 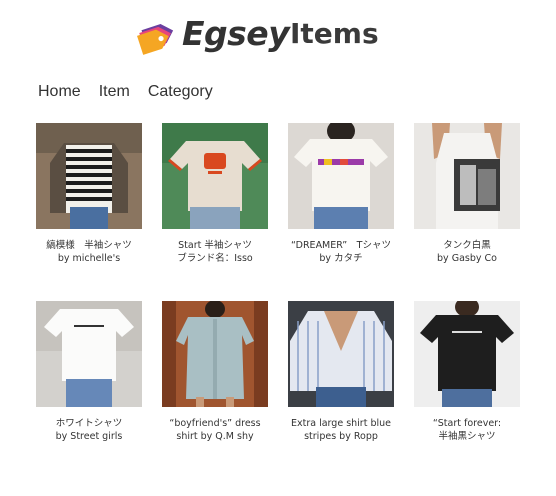 I want to click on item-caption: 縞模様 半袖シャツ by michelle's, so click(x=89, y=252).